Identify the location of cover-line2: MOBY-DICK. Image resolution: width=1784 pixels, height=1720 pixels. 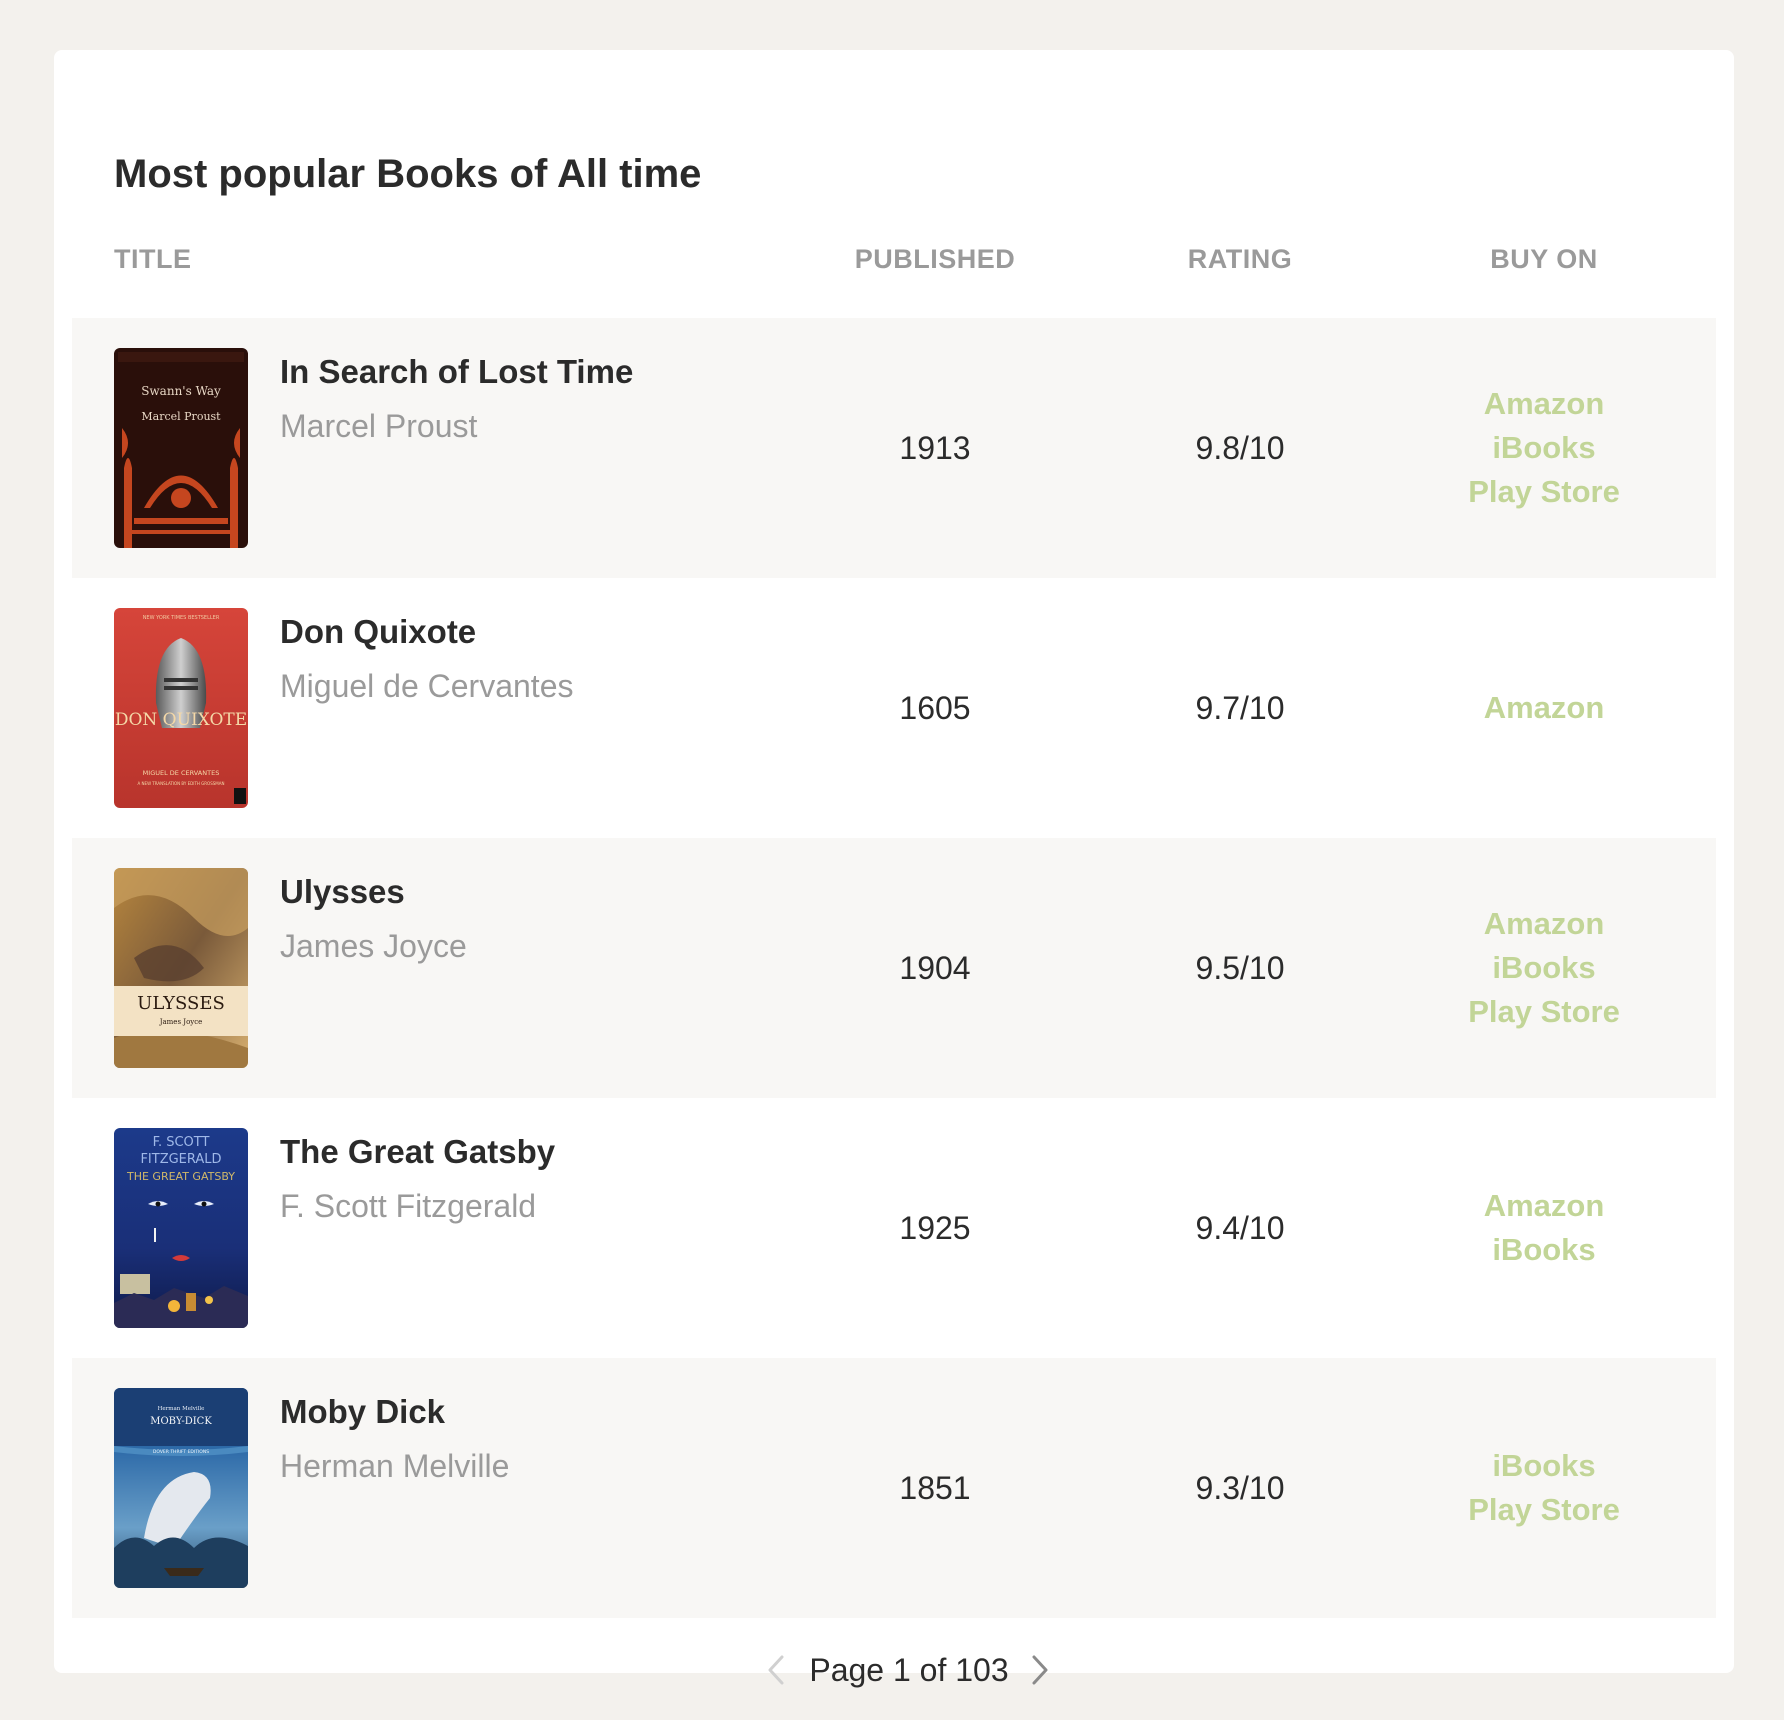
(181, 1421).